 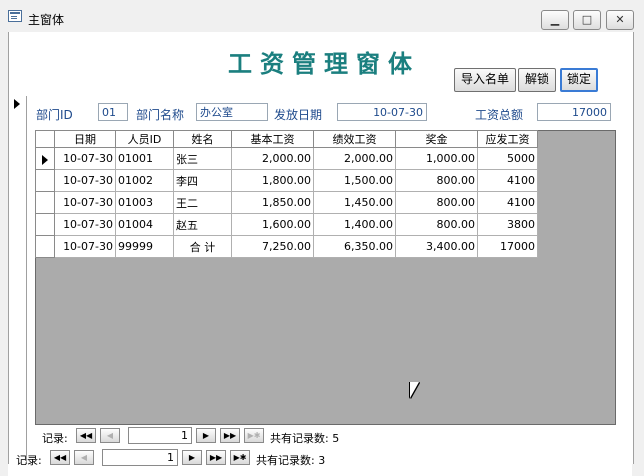 What do you see at coordinates (272, 180) in the screenshot?
I see `cell-base-salary: 1,800.00` at bounding box center [272, 180].